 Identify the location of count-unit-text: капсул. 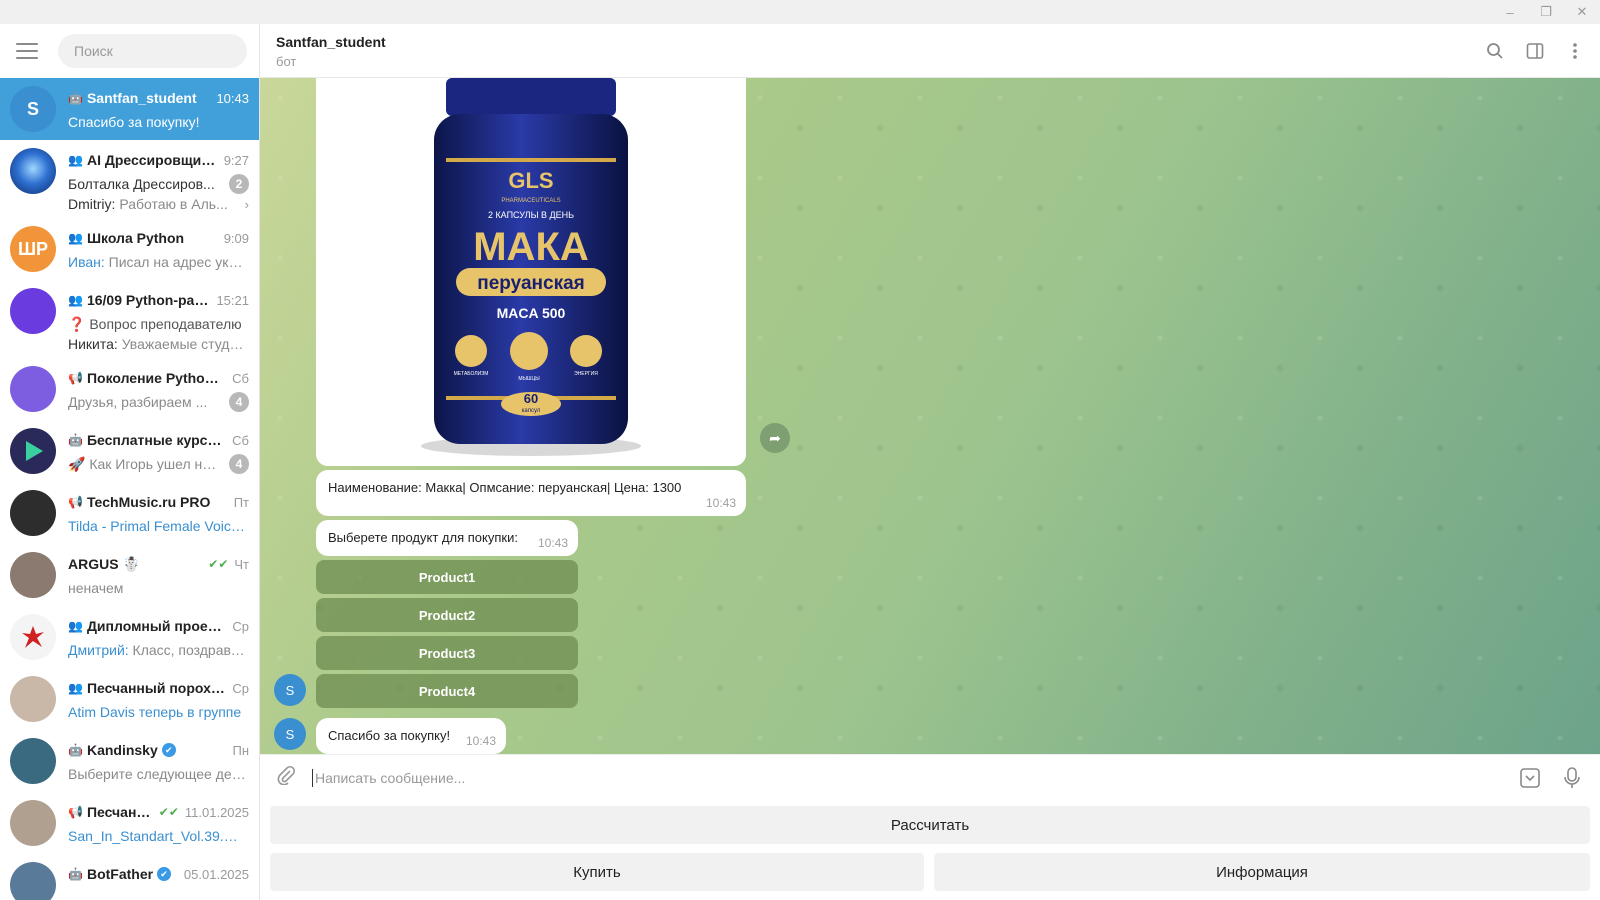
(531, 411).